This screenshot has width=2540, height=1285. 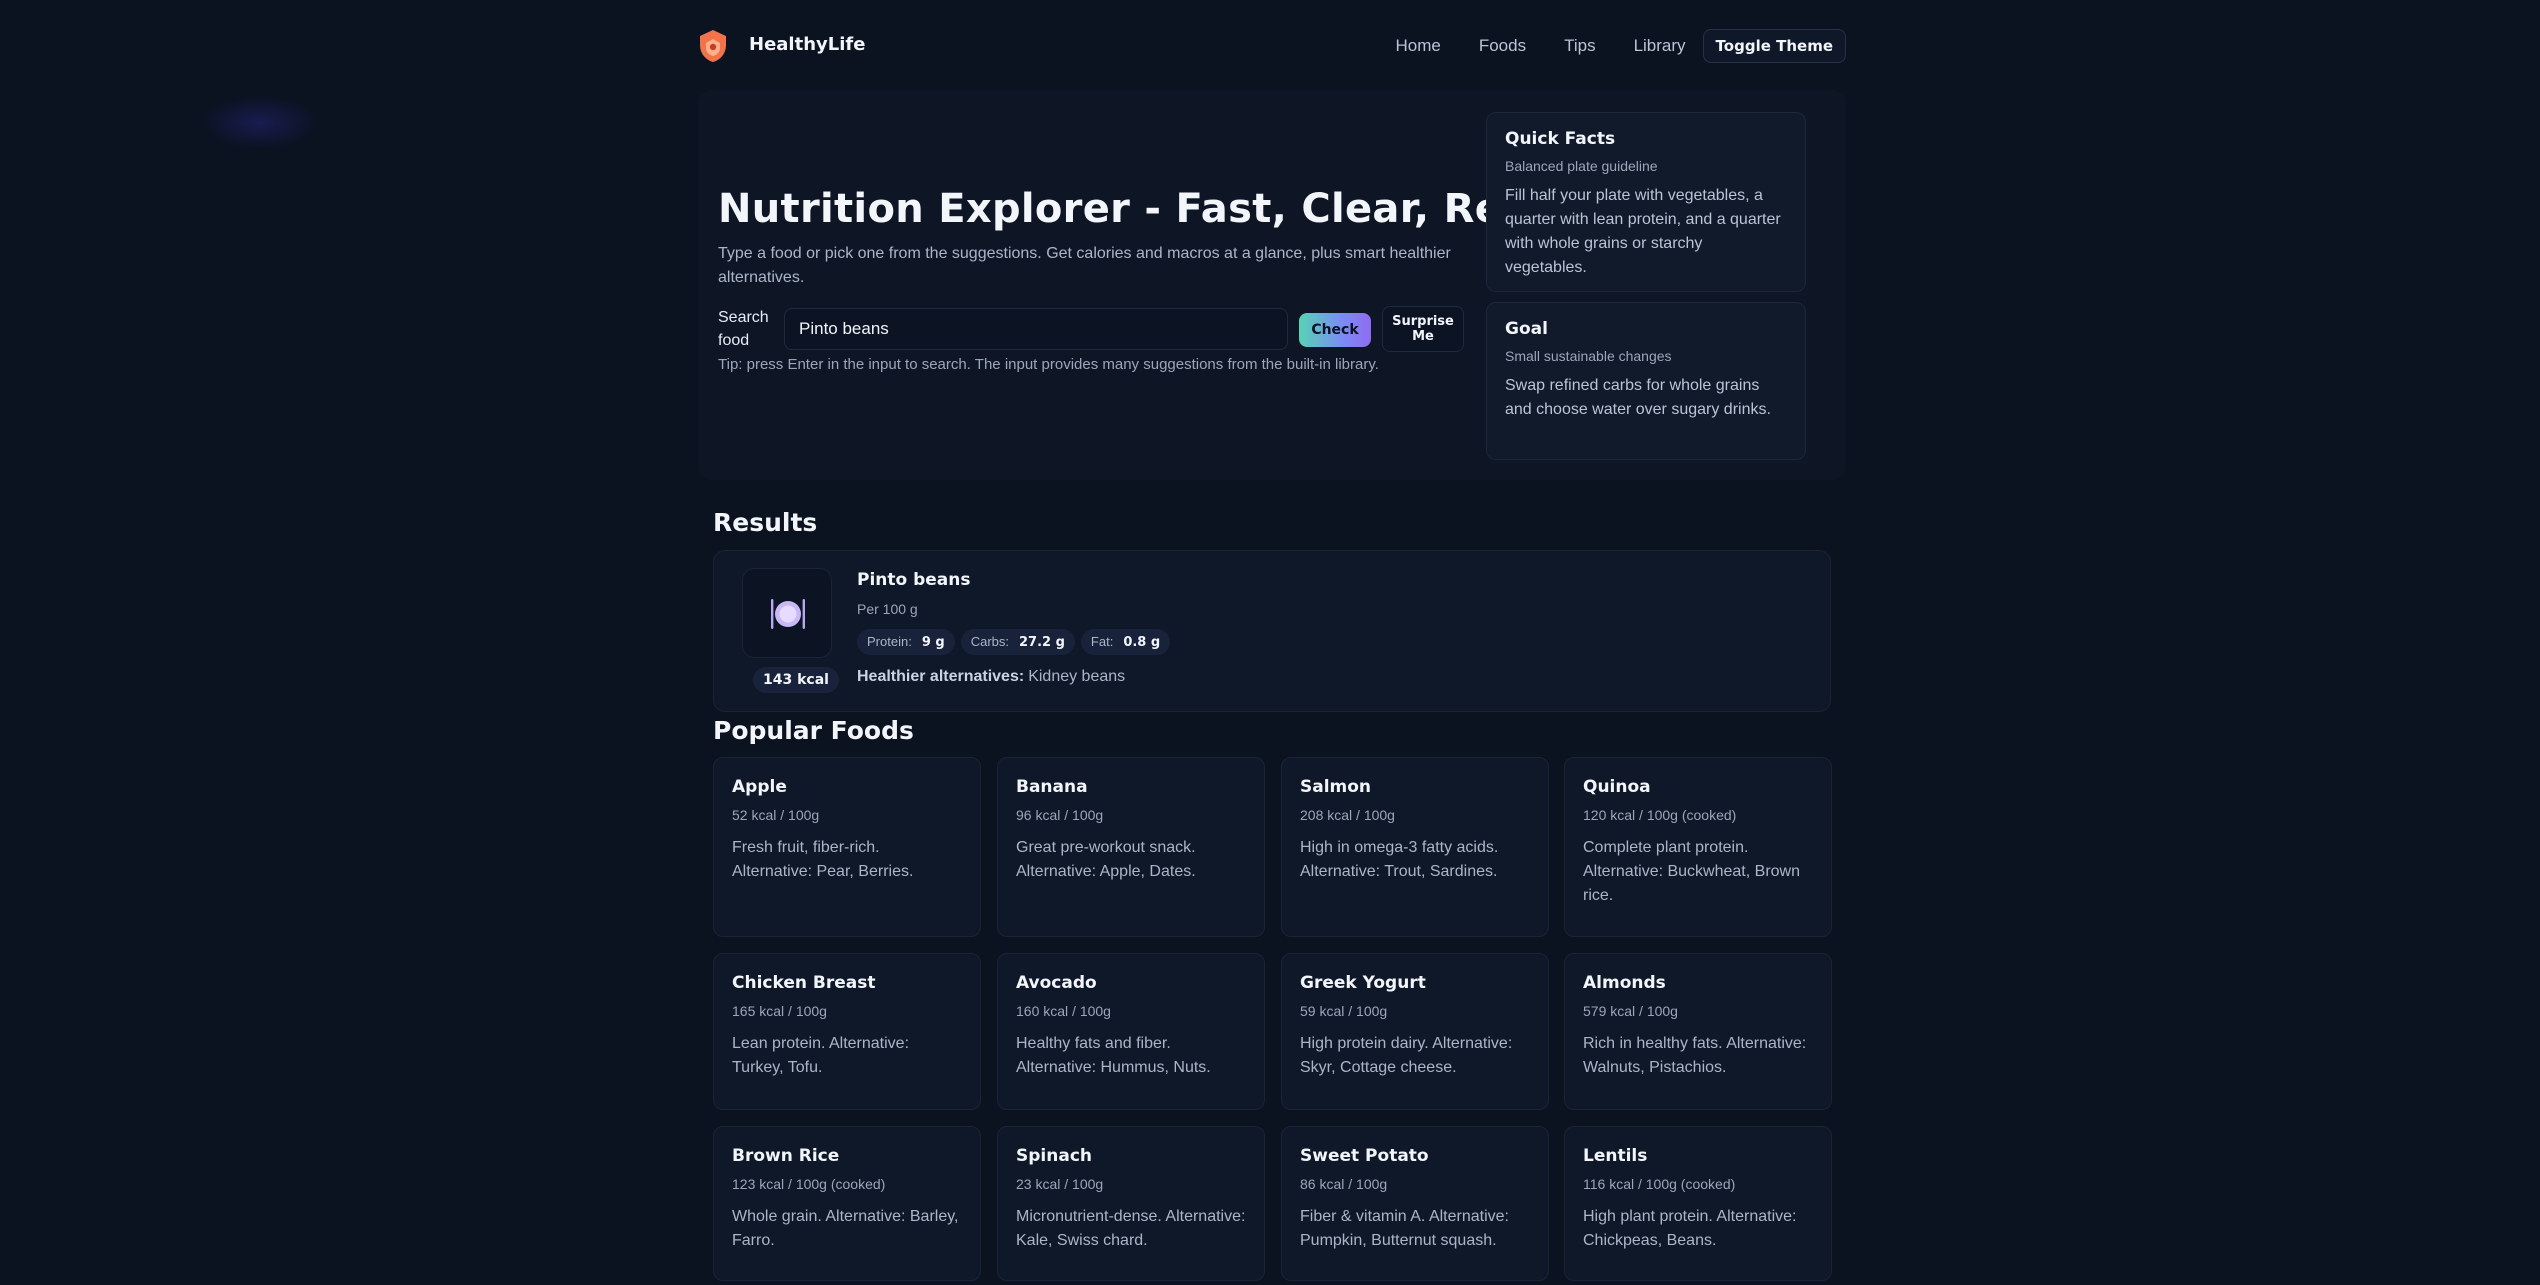 I want to click on brand-name: HealthyLife, so click(x=807, y=44).